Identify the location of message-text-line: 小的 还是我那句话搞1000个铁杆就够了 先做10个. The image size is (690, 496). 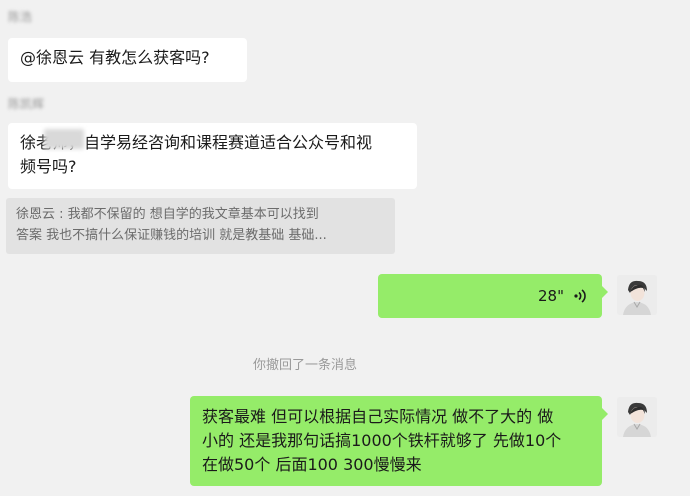
(382, 440).